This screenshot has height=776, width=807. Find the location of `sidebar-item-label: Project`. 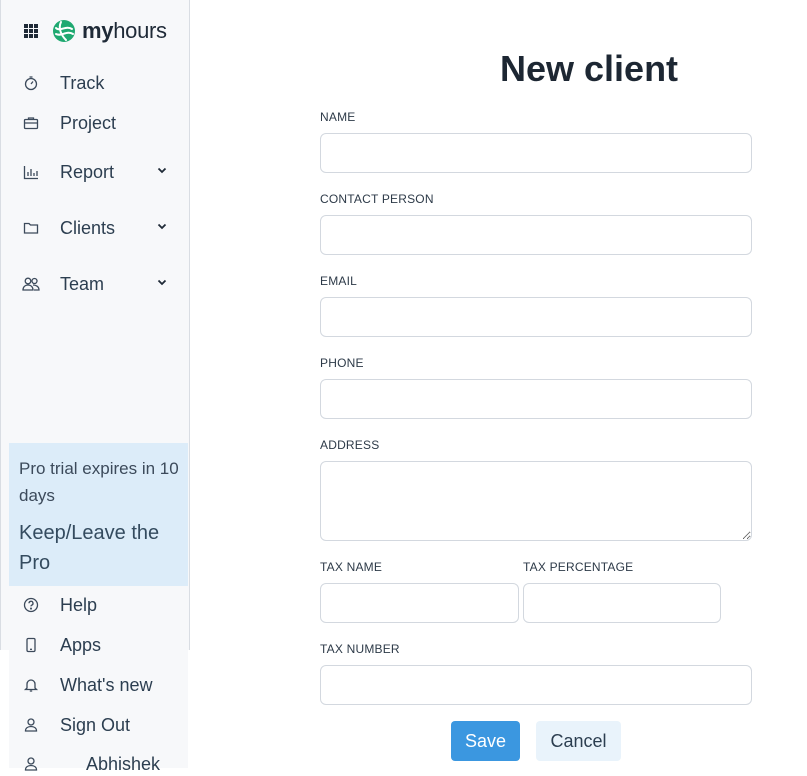

sidebar-item-label: Project is located at coordinates (88, 122).